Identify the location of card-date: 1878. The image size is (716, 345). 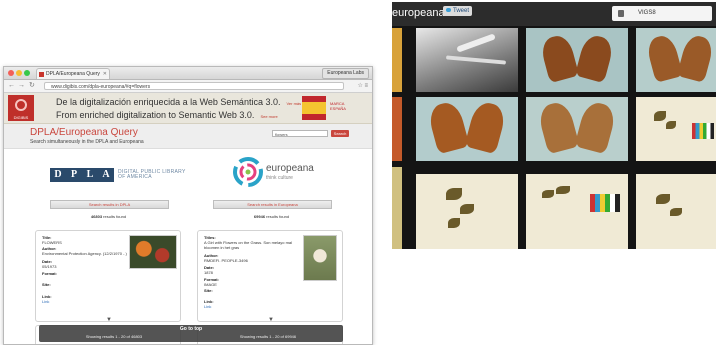
(208, 272).